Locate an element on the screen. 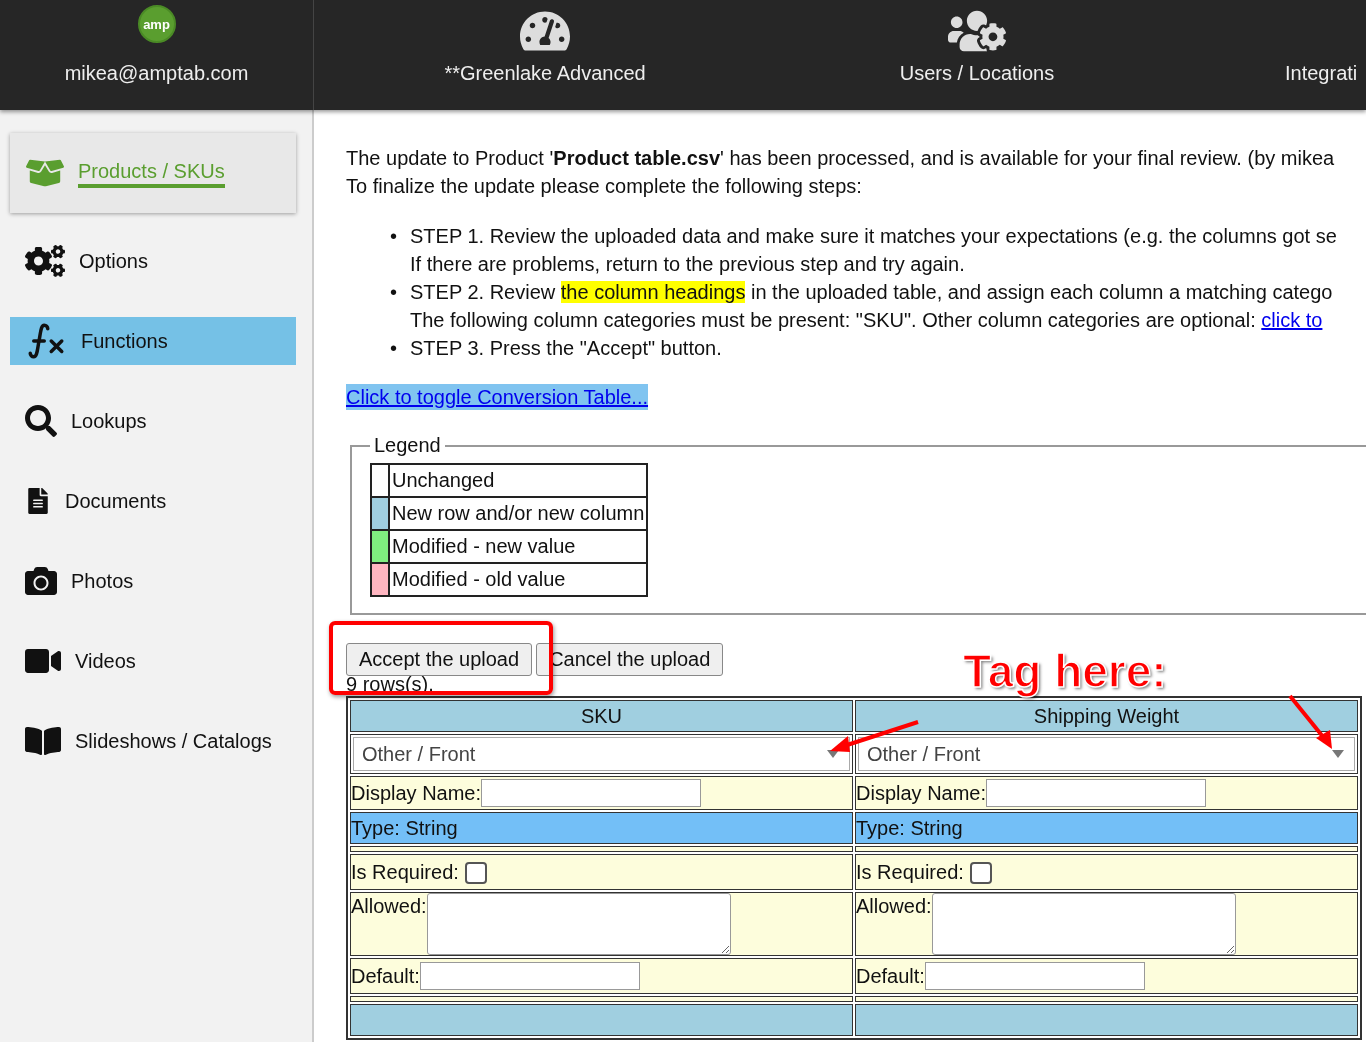 The width and height of the screenshot is (1366, 1042). sidebar-item: Videos is located at coordinates (153, 661).